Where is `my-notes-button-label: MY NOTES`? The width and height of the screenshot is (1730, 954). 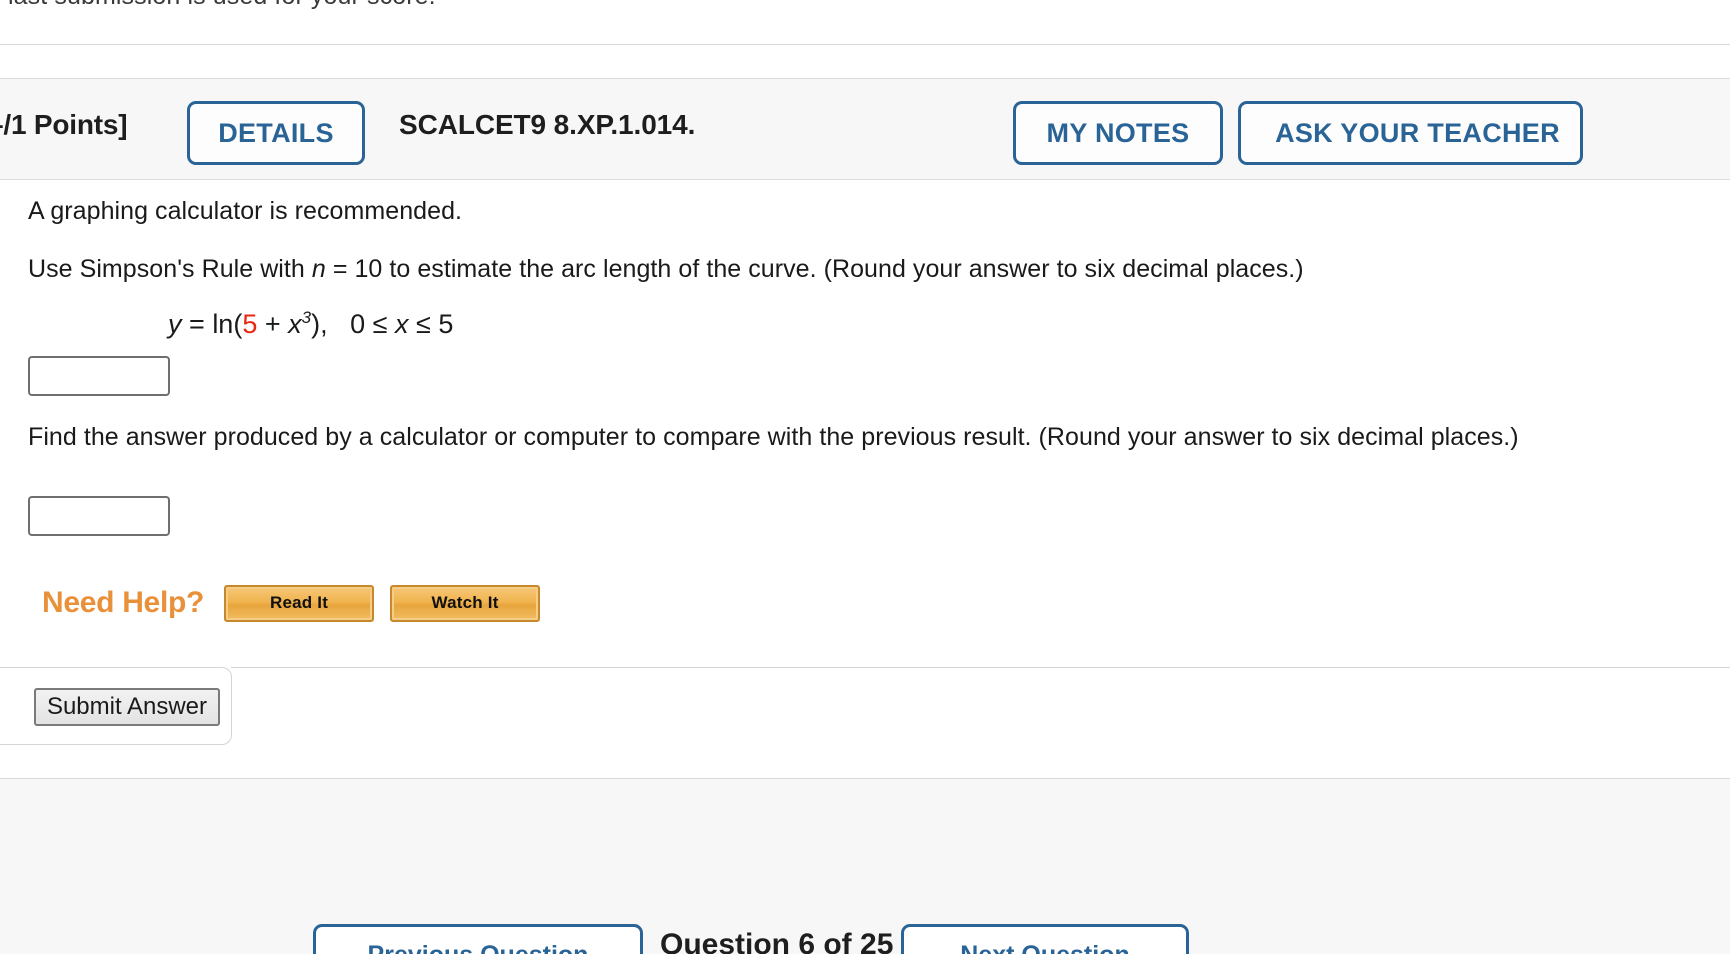 my-notes-button-label: MY NOTES is located at coordinates (1118, 132).